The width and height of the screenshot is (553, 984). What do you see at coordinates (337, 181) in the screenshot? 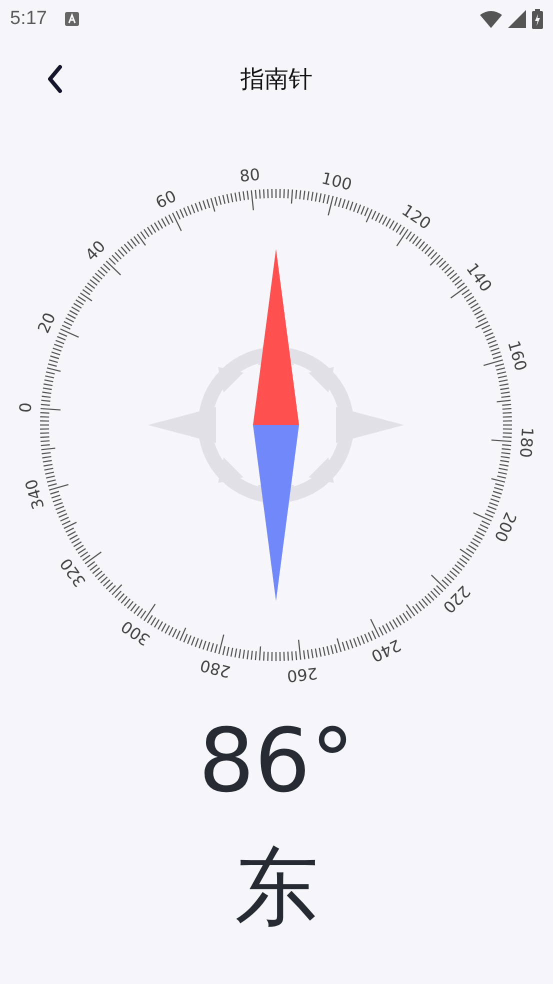
I see `dial-label: 100` at bounding box center [337, 181].